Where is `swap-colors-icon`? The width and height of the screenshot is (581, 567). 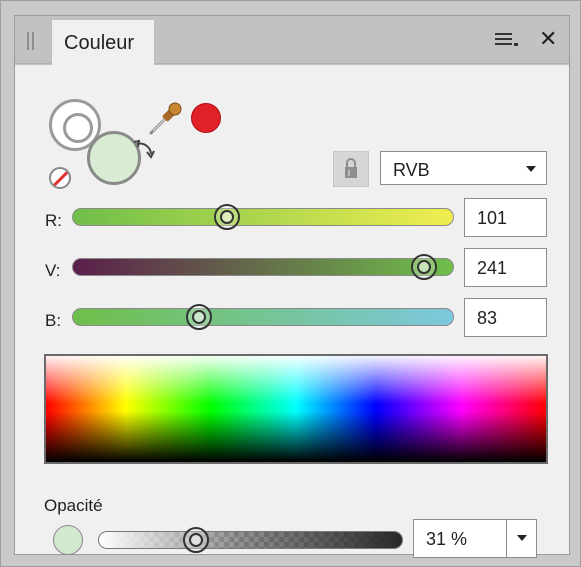
swap-colors-icon is located at coordinates (144, 151).